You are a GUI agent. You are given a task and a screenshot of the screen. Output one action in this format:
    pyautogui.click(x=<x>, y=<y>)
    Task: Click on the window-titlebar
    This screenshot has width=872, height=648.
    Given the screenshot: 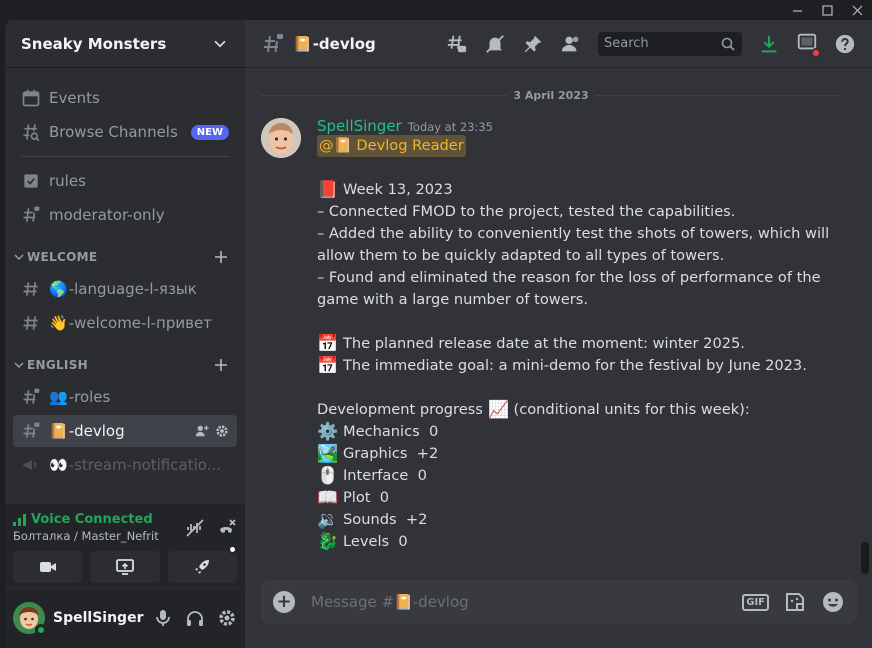 What is the action you would take?
    pyautogui.click(x=436, y=10)
    